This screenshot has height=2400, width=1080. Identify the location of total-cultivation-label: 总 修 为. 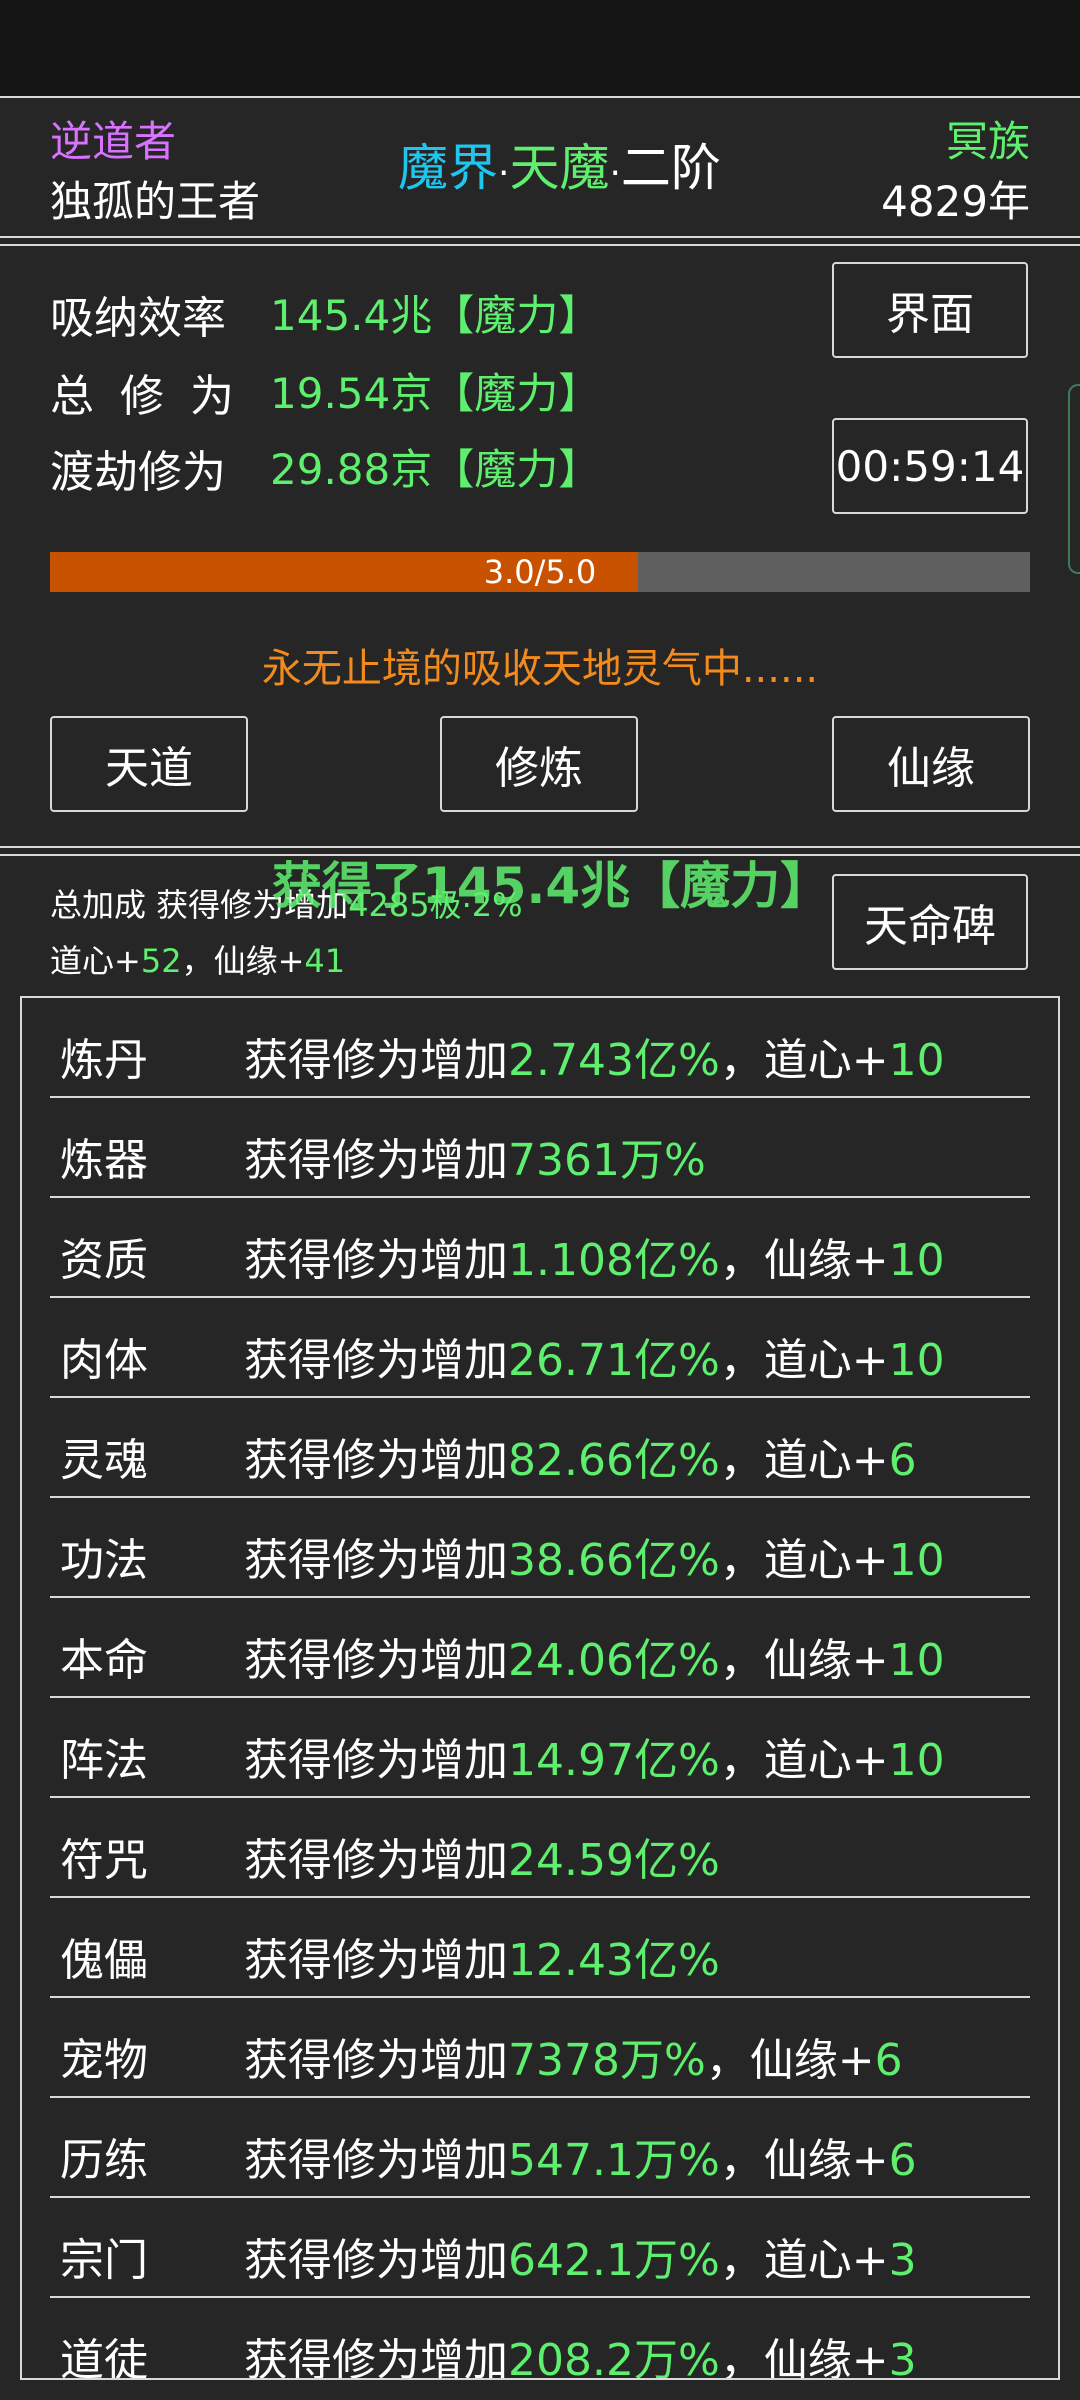
(145, 396).